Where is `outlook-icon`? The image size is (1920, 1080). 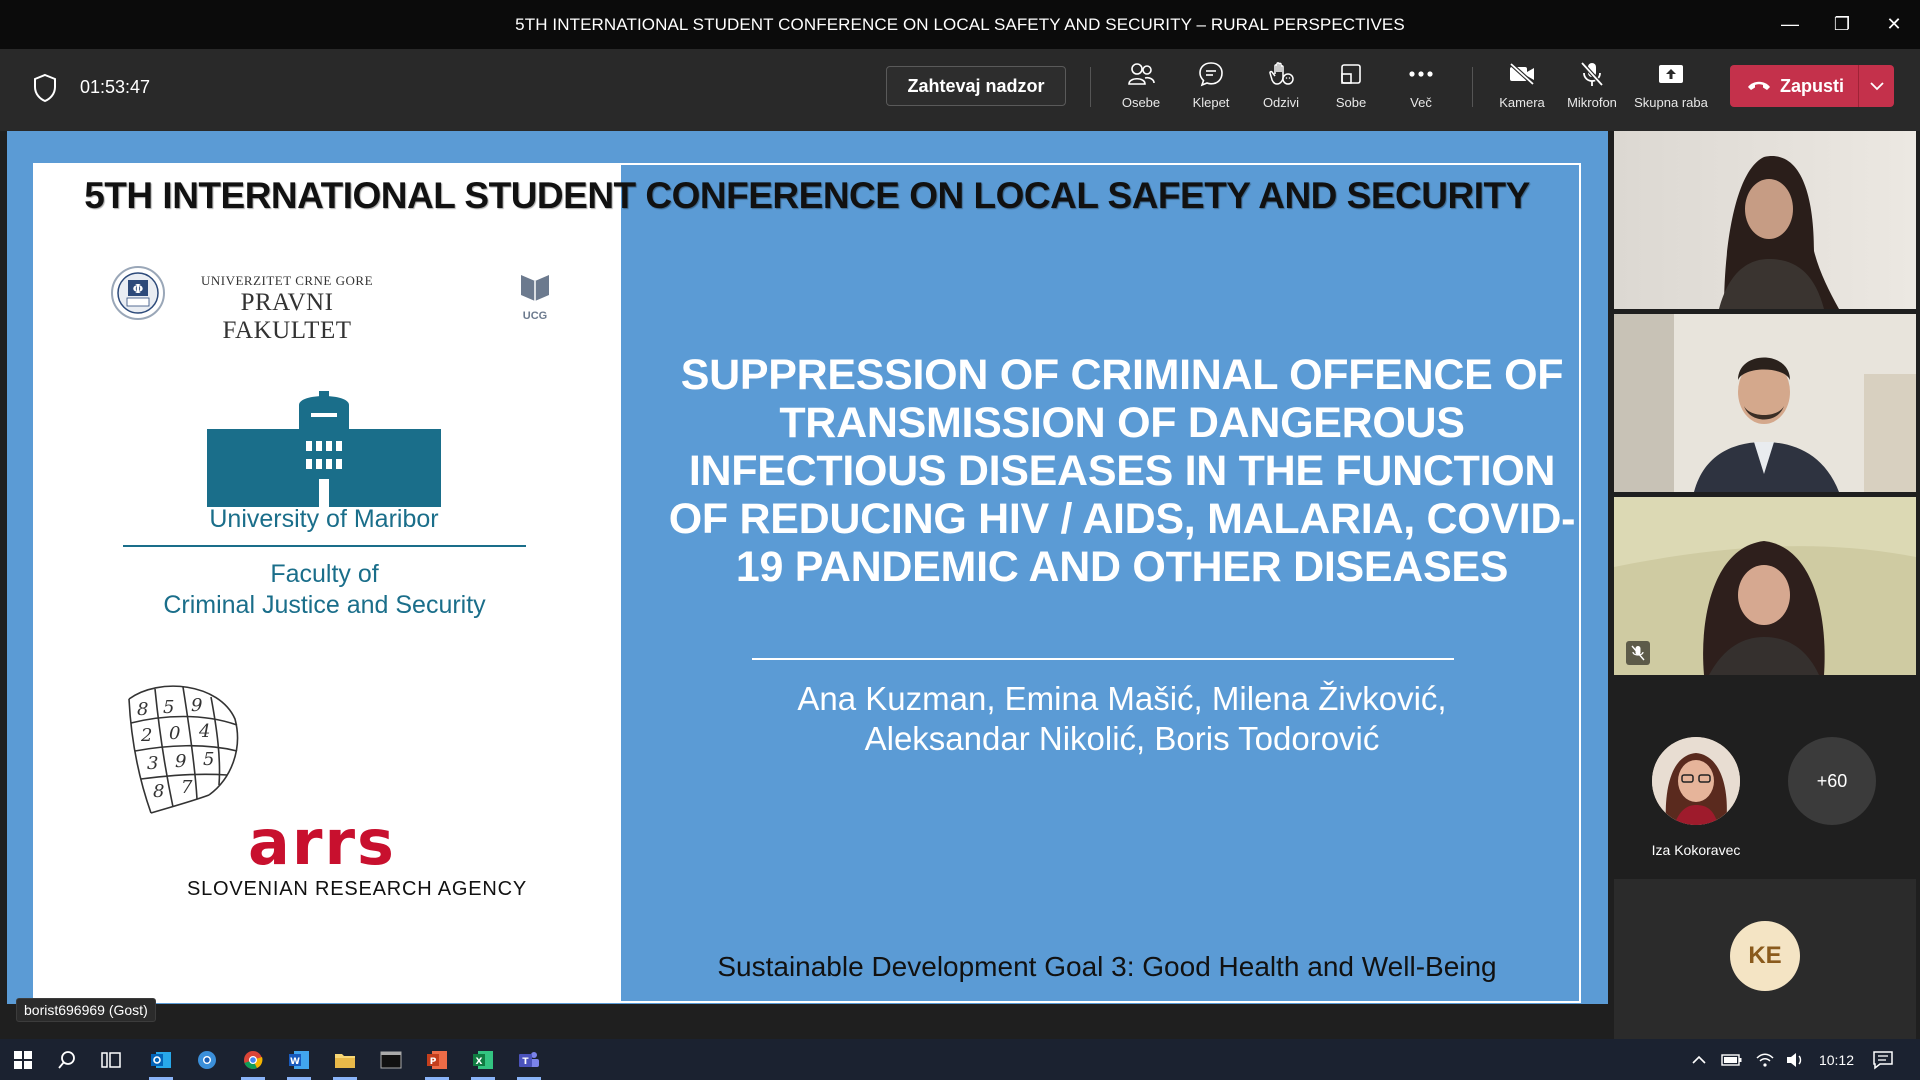
outlook-icon is located at coordinates (161, 1060).